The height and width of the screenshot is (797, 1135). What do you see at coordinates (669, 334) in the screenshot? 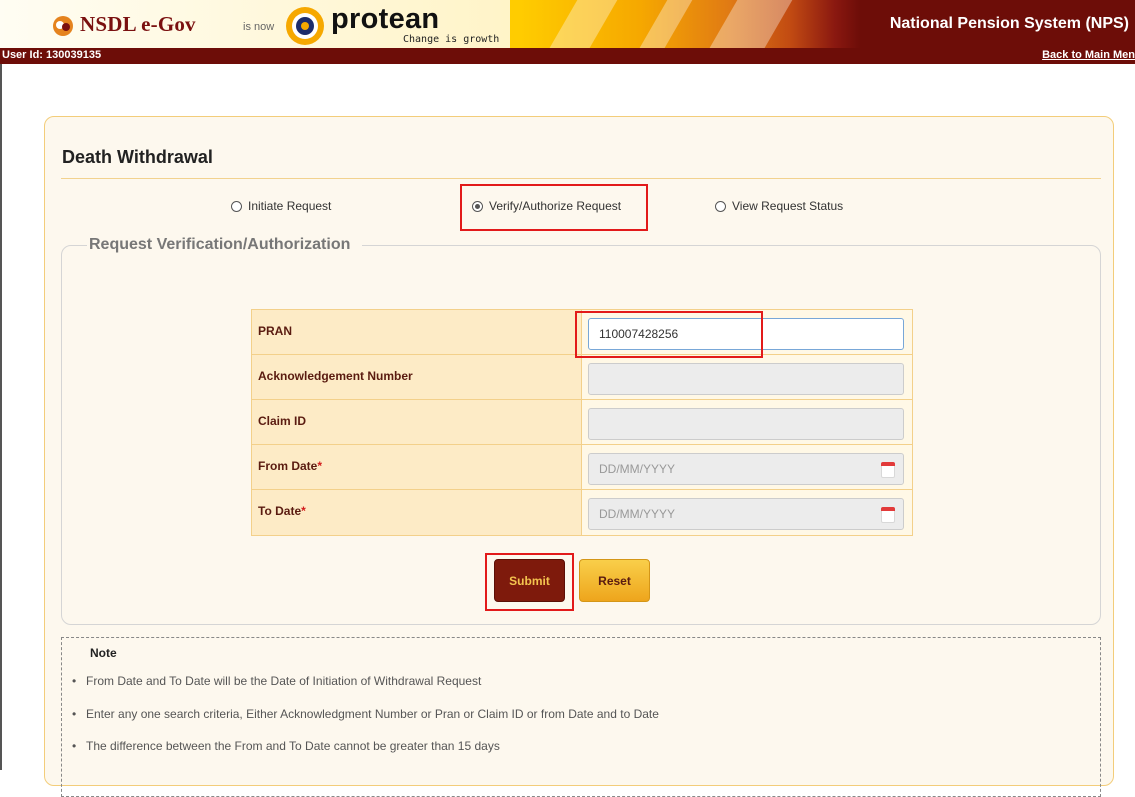
I see `highlight-box-pran` at bounding box center [669, 334].